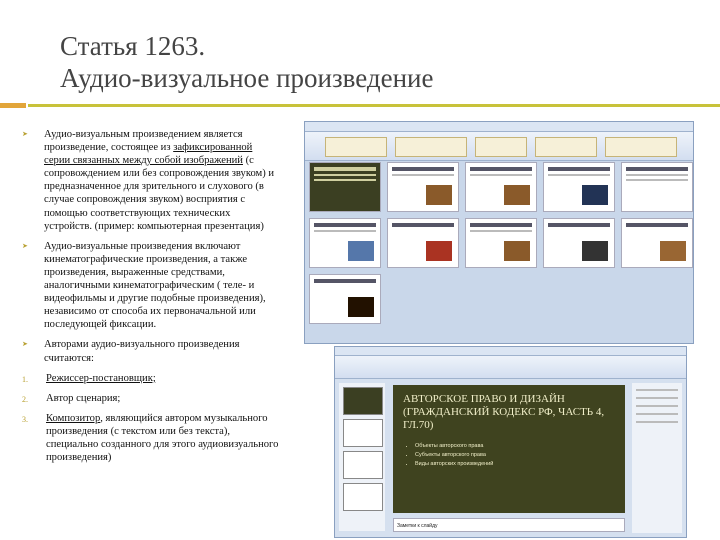 The height and width of the screenshot is (540, 720). What do you see at coordinates (360, 105) in the screenshot?
I see `title-divider` at bounding box center [360, 105].